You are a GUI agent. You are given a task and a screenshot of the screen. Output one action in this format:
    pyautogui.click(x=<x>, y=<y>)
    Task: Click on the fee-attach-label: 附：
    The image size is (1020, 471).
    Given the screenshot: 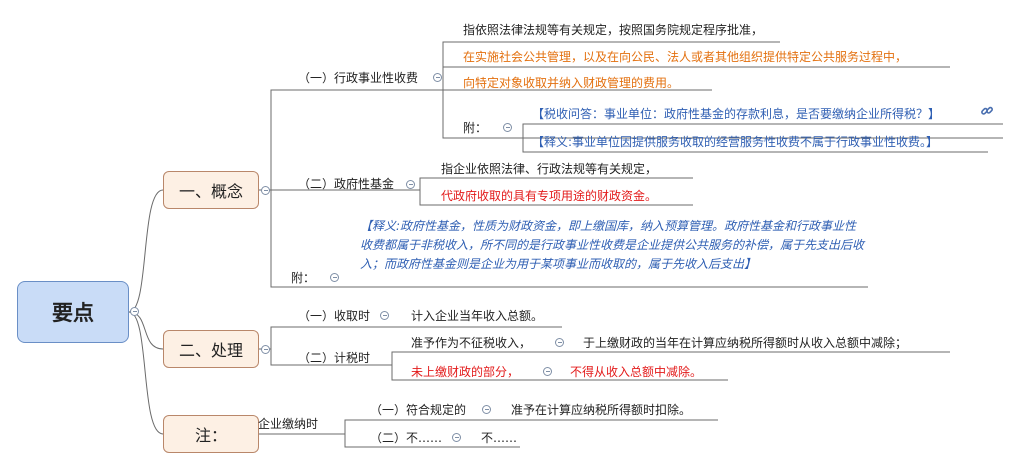 What is the action you would take?
    pyautogui.click(x=475, y=128)
    